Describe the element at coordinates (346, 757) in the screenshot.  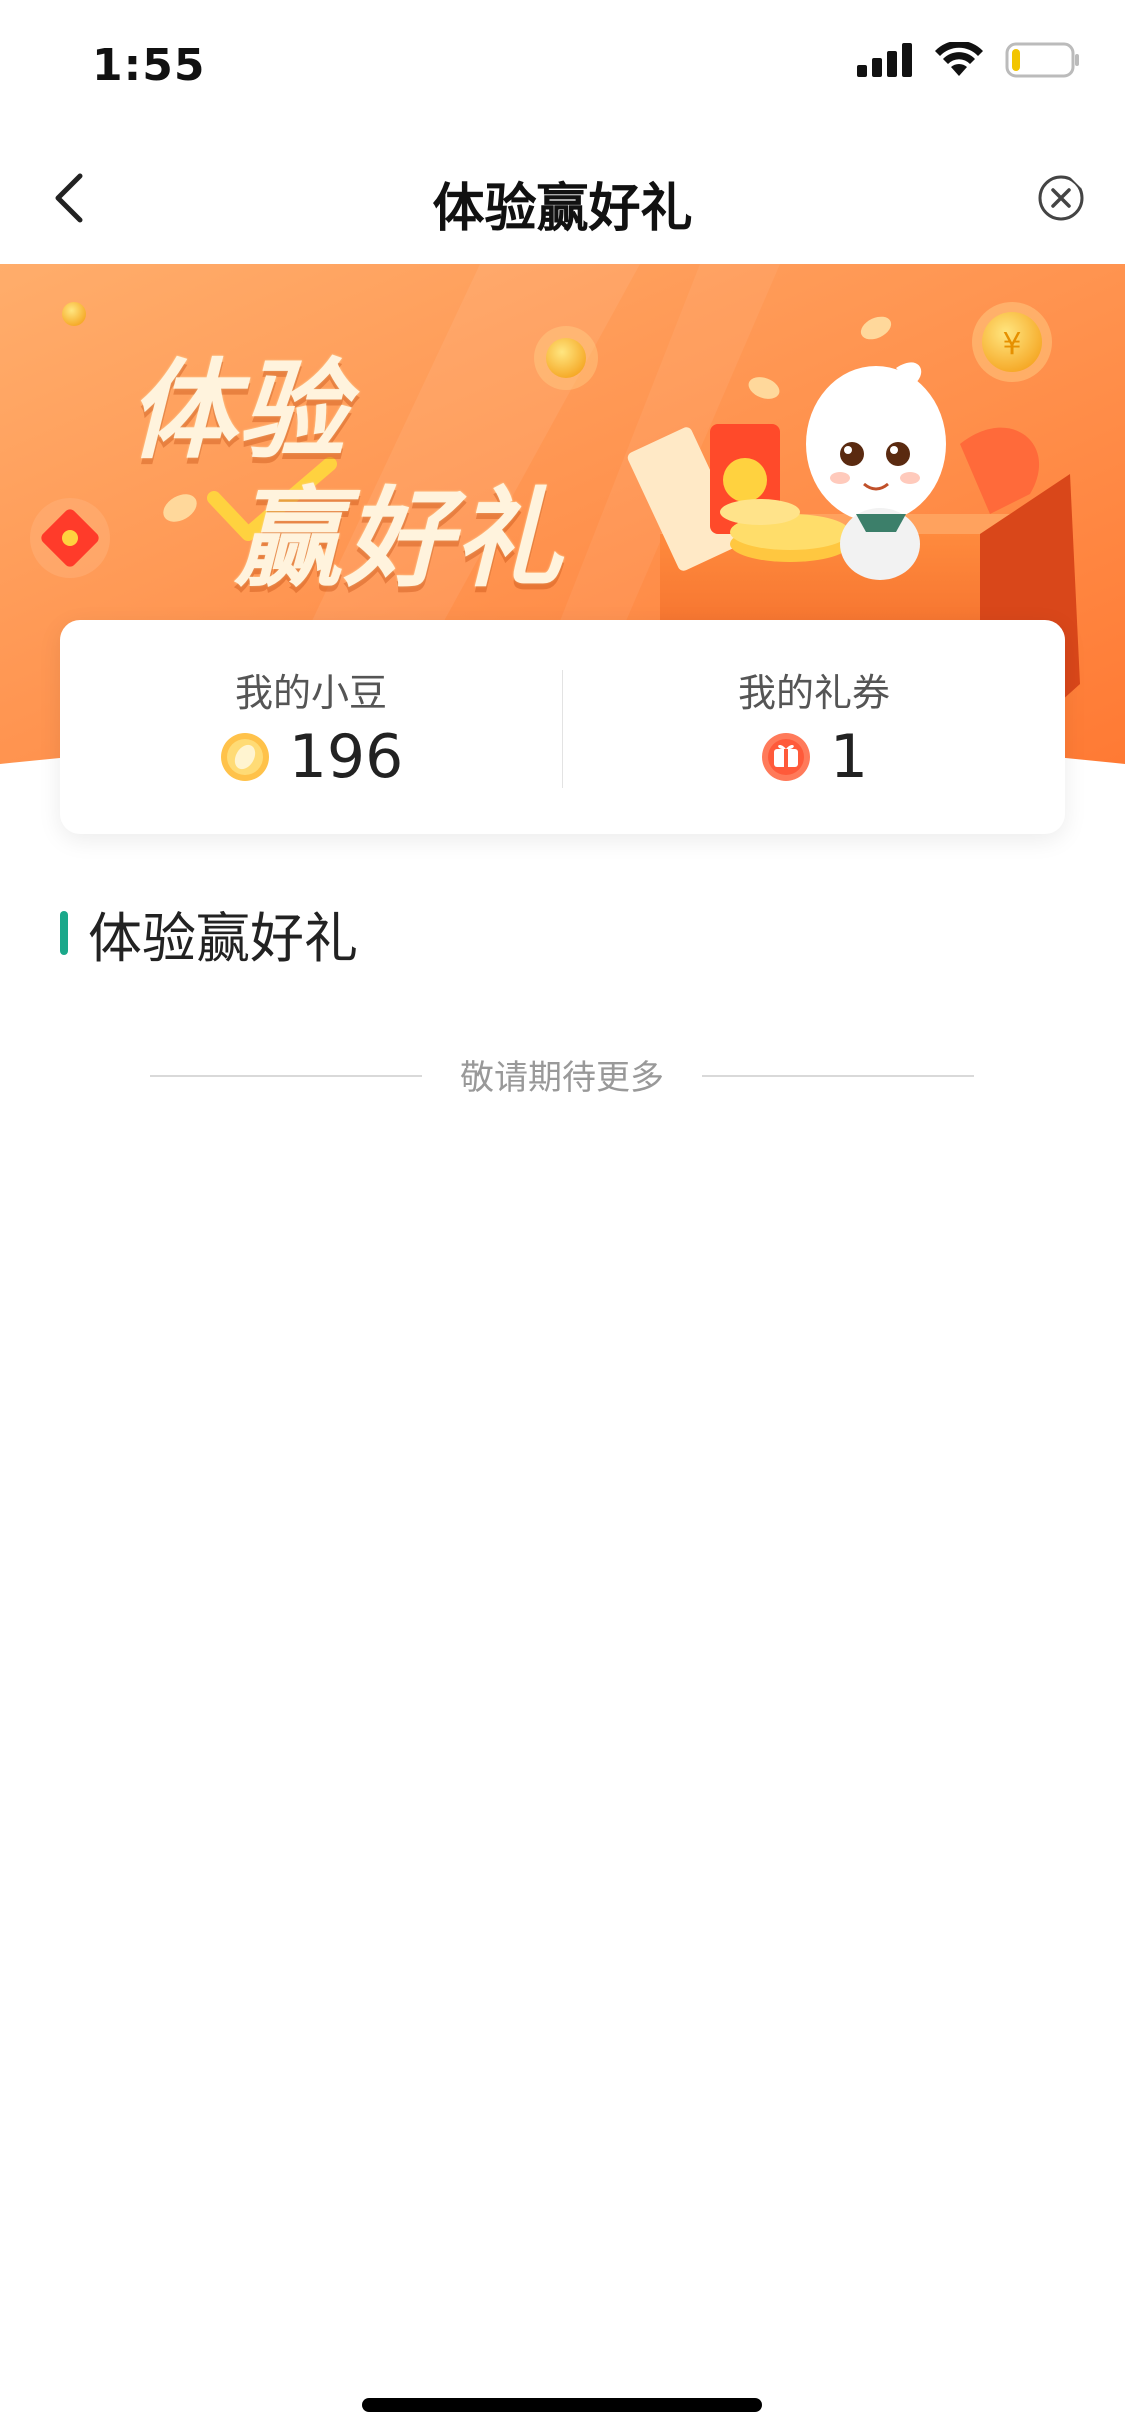
I see `beans-count: 196` at that location.